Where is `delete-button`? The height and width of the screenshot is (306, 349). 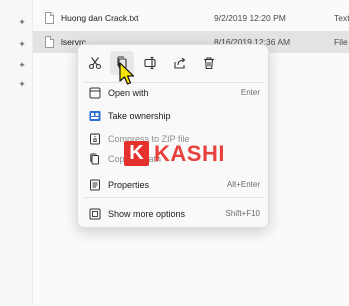 delete-button is located at coordinates (209, 63).